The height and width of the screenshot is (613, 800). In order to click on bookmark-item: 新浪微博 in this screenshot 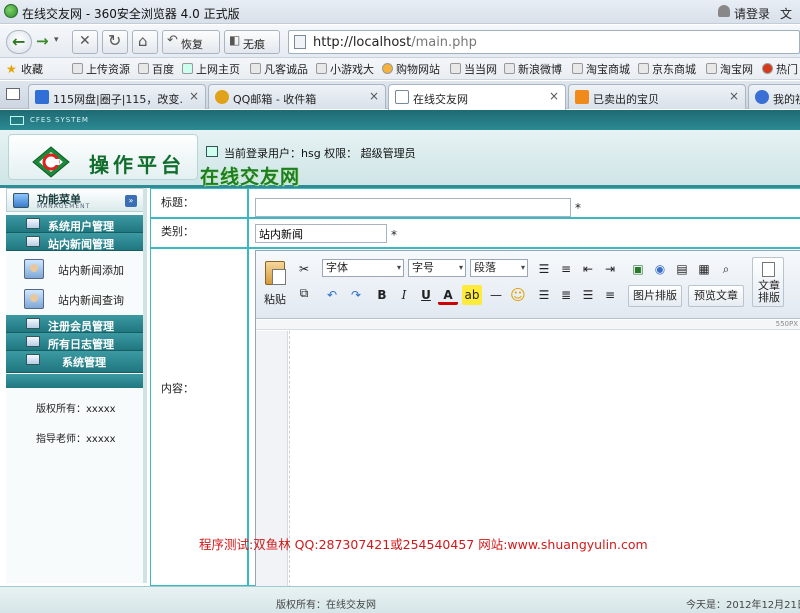, I will do `click(533, 69)`.